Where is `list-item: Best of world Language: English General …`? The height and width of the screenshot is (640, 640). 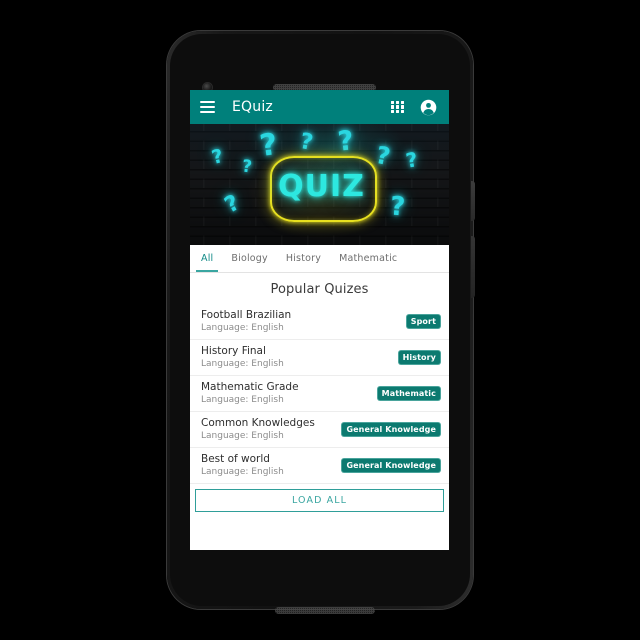
list-item: Best of world Language: English General … is located at coordinates (319, 466).